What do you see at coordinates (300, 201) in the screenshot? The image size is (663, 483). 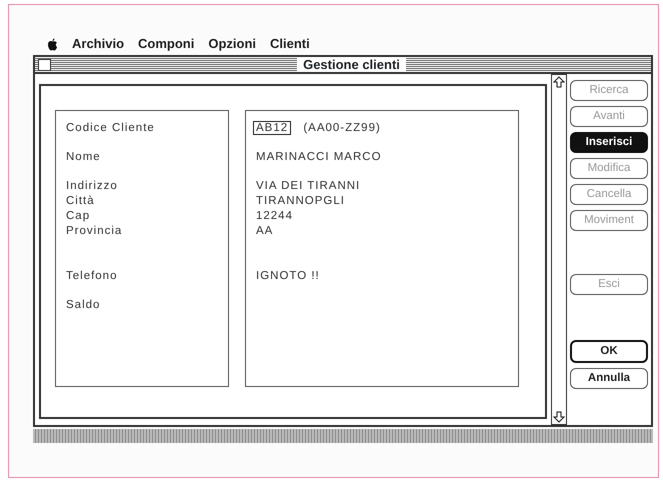 I see `field-value: TIRANNOPGLI` at bounding box center [300, 201].